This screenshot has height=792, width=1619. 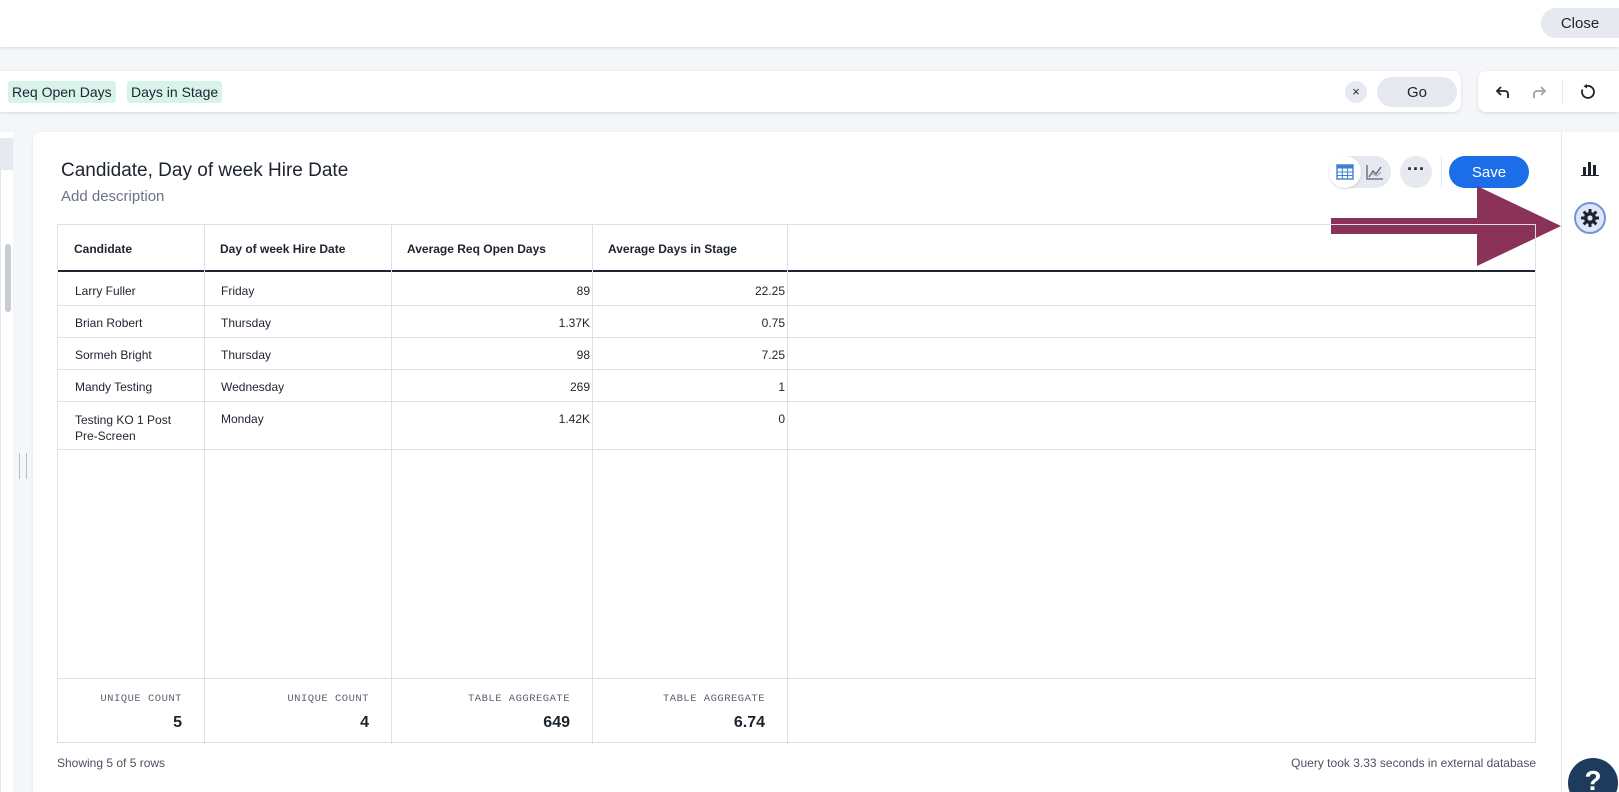 What do you see at coordinates (242, 419) in the screenshot?
I see `table-cell: Monday` at bounding box center [242, 419].